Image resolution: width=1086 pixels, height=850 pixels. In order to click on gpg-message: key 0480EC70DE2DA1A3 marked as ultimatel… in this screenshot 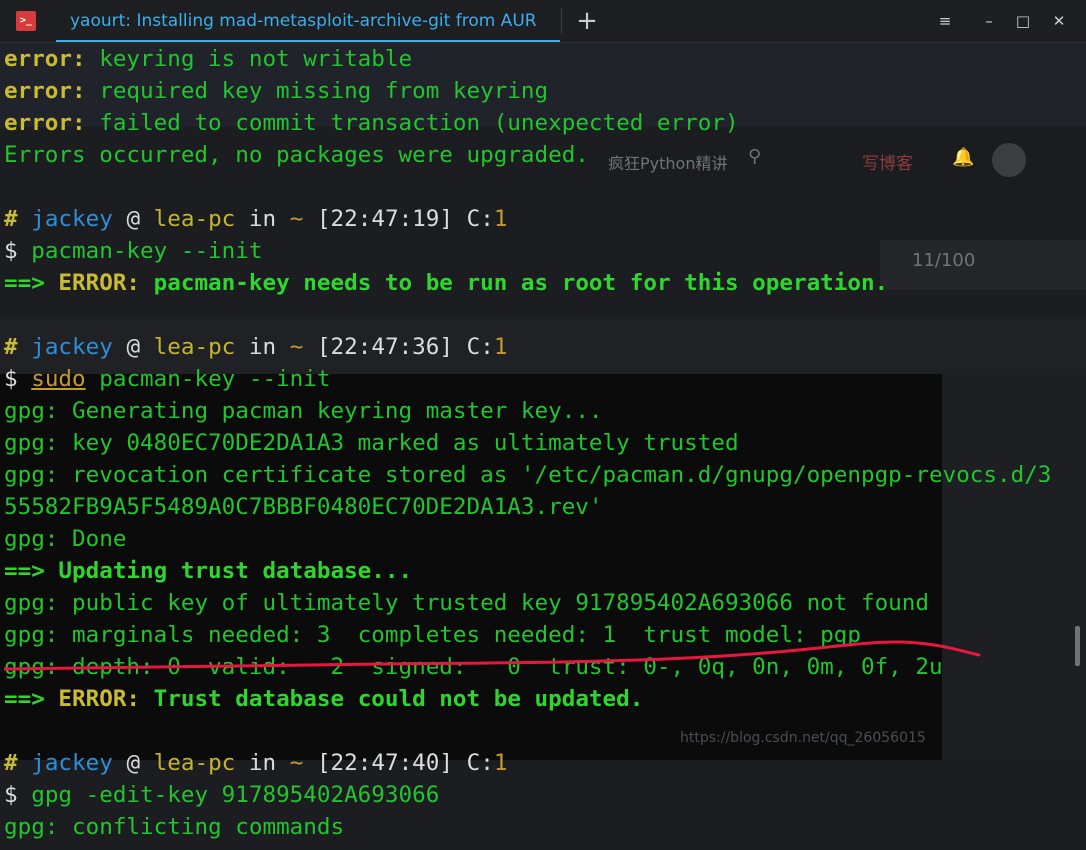, I will do `click(398, 443)`.